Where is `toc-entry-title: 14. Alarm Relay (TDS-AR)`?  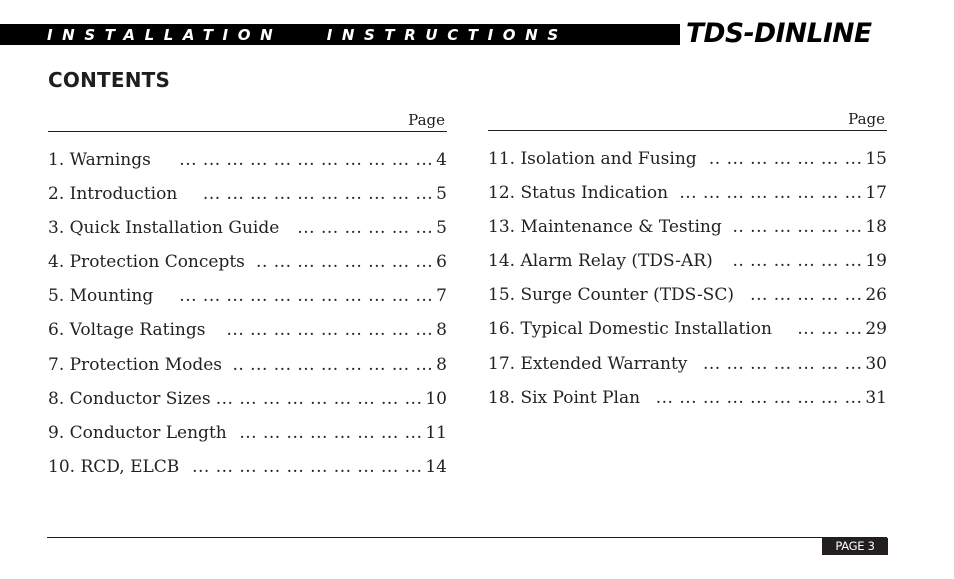
toc-entry-title: 14. Alarm Relay (TDS-AR) is located at coordinates (600, 261).